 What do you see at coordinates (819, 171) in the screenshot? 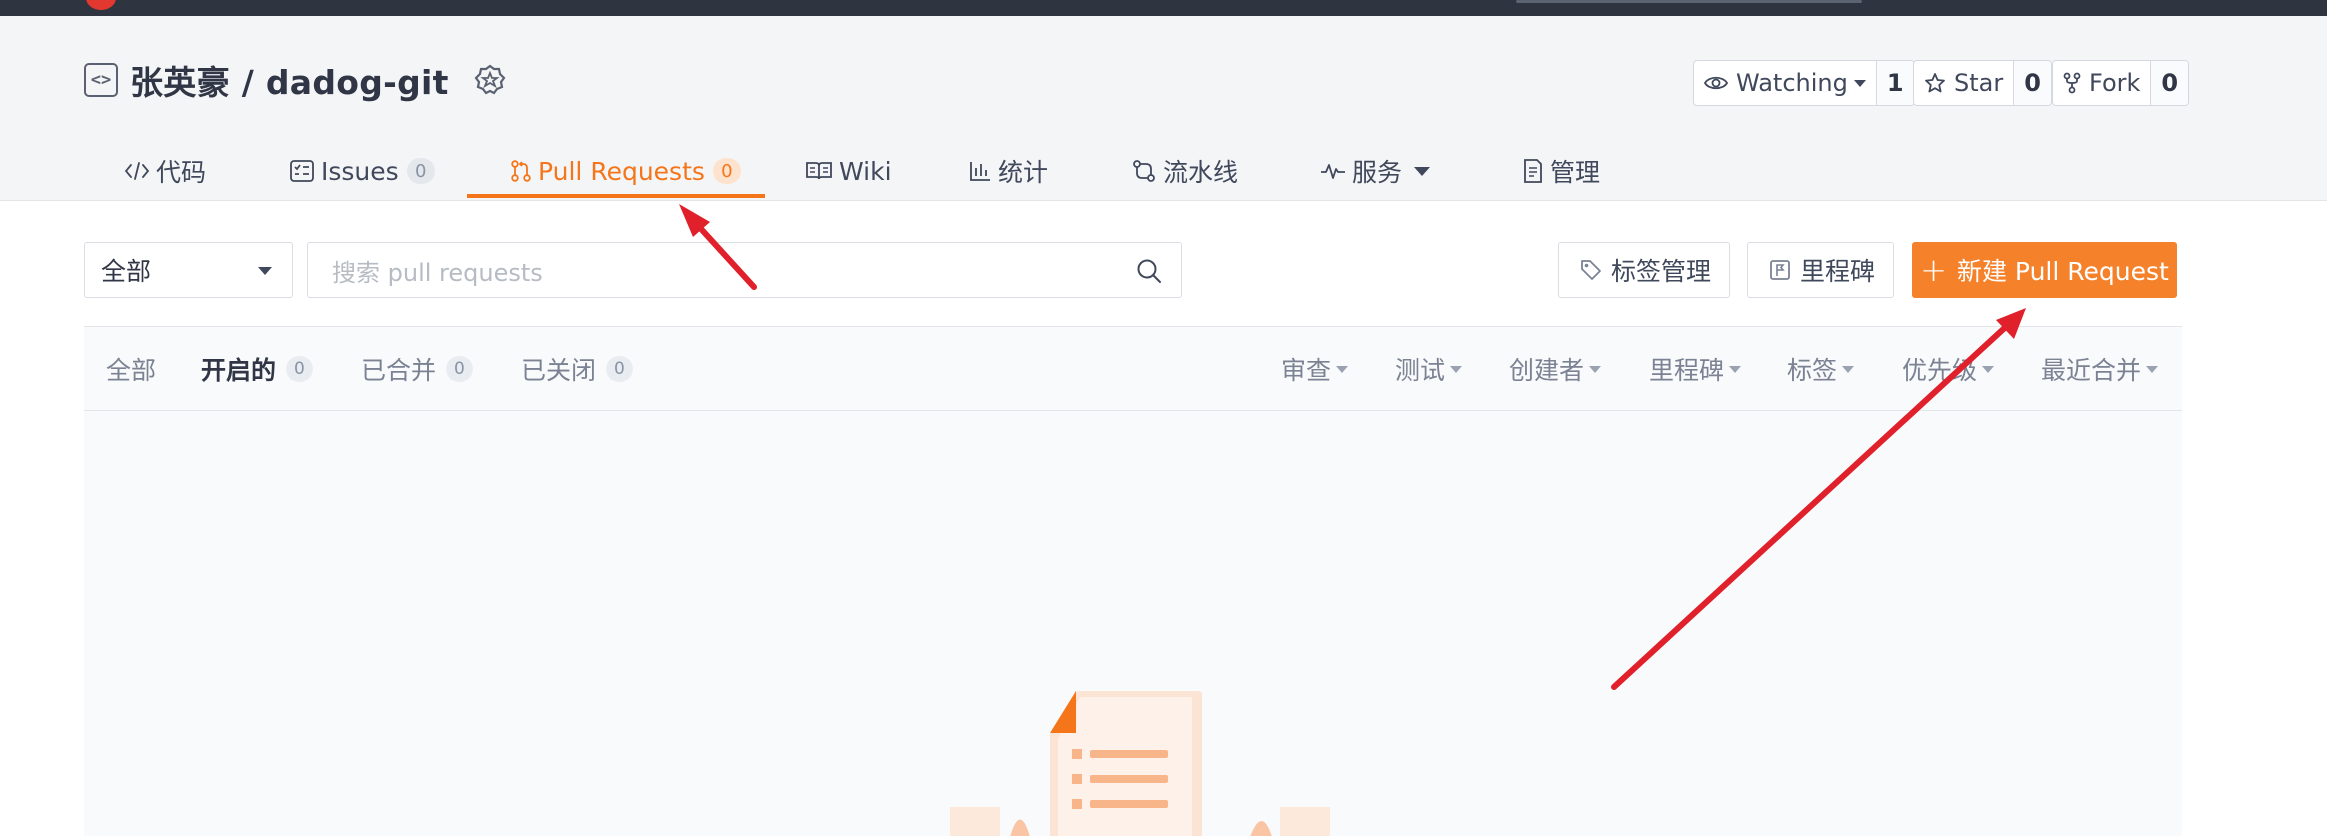
I see `book-icon` at bounding box center [819, 171].